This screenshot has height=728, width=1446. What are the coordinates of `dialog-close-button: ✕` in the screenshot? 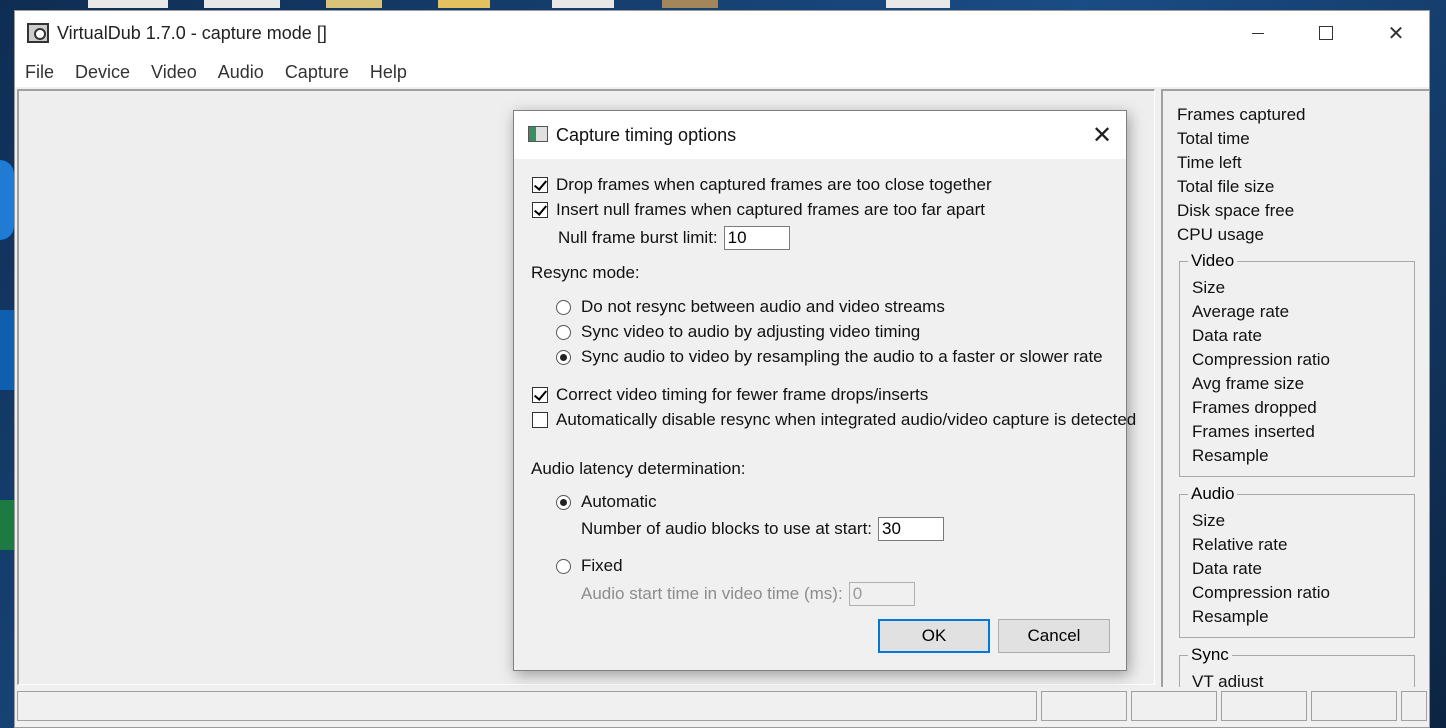 It's located at (1102, 135).